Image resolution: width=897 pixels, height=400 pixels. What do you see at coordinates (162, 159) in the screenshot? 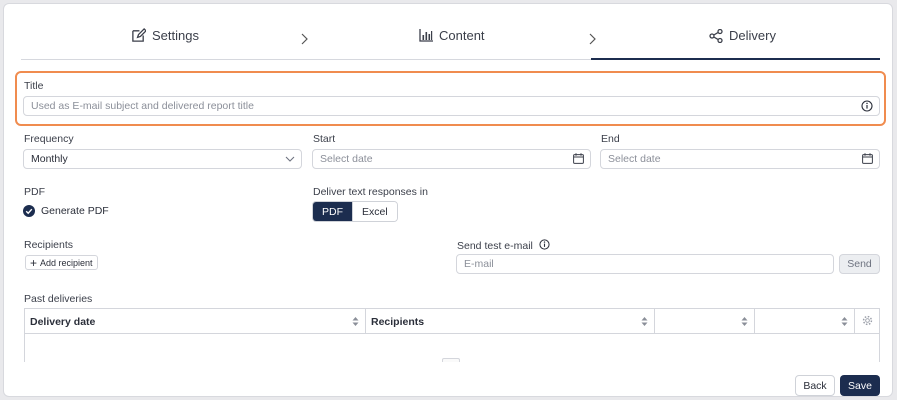
I see `frequency-select: Monthly` at bounding box center [162, 159].